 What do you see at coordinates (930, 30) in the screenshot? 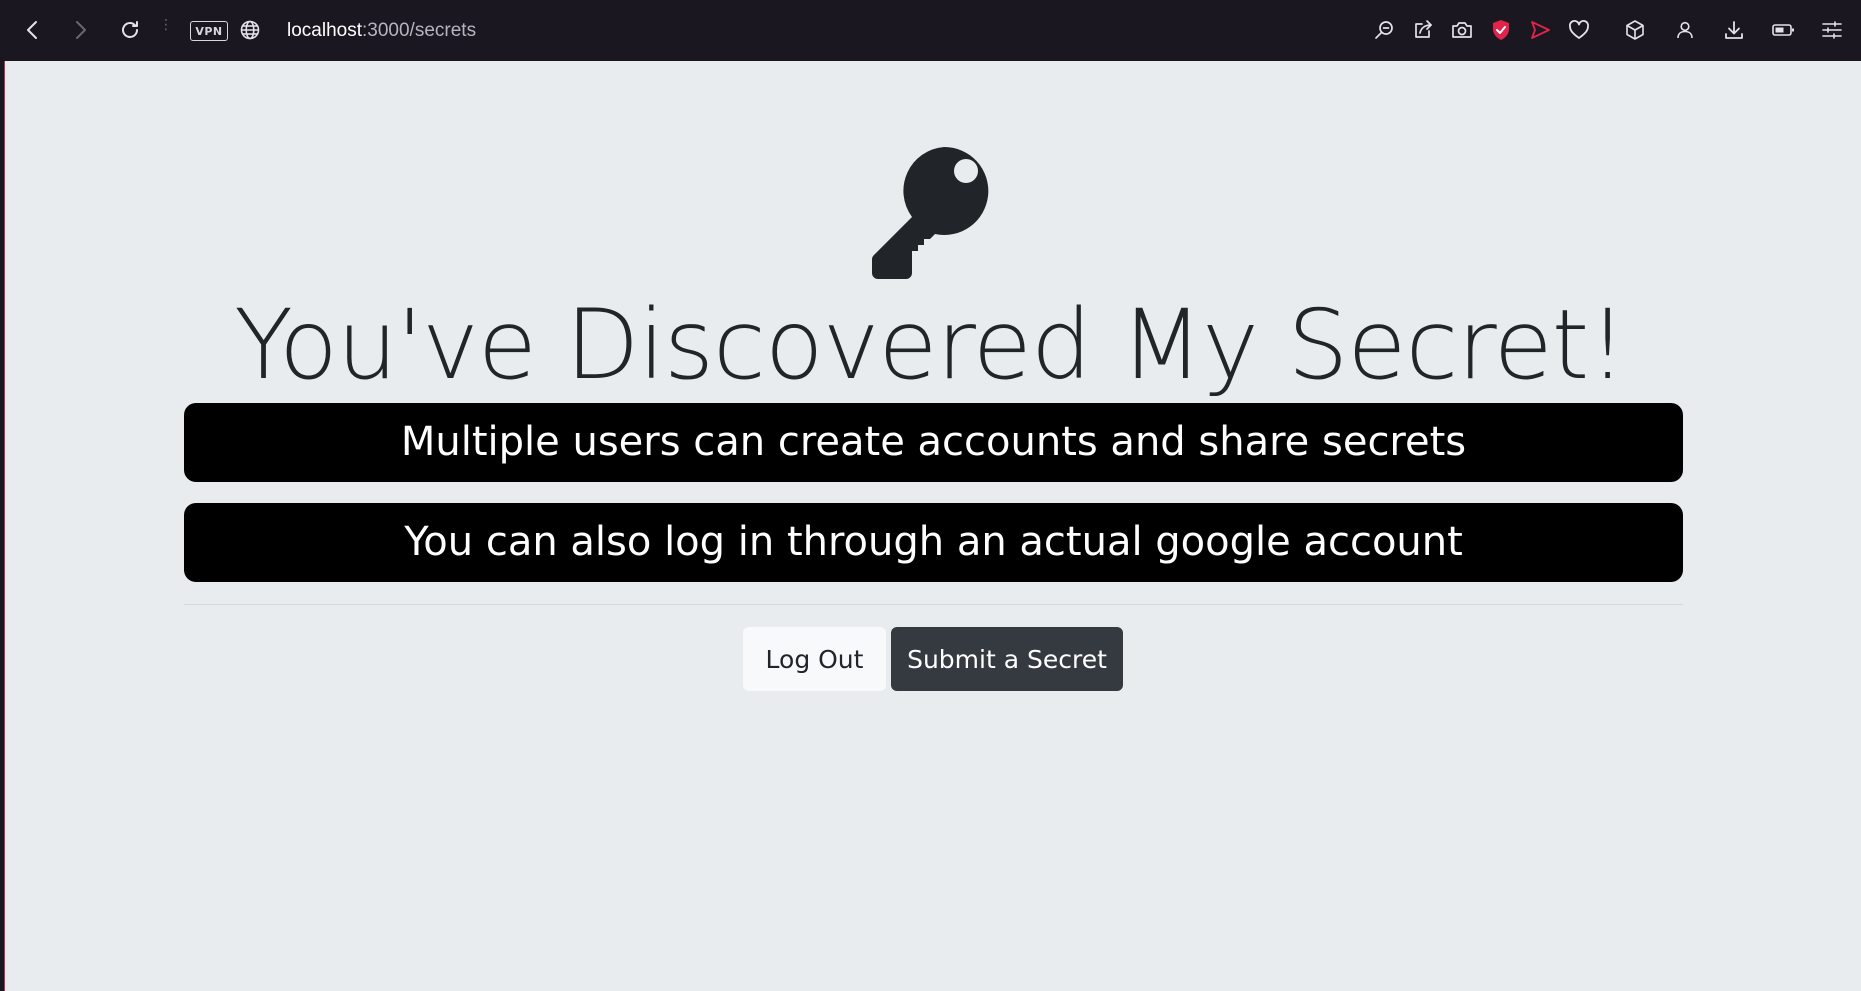
I see `browser-toolbar: ⋮ VPN localhost:3000/secrets` at bounding box center [930, 30].